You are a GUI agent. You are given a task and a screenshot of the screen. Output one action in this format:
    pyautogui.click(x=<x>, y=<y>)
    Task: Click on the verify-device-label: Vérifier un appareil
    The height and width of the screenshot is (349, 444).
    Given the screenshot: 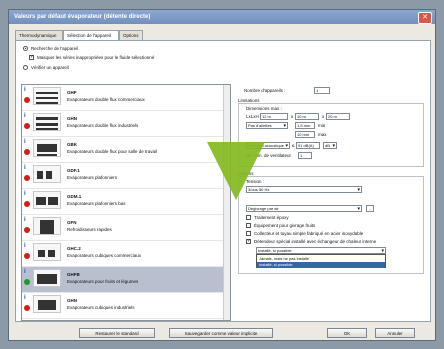 What is the action you would take?
    pyautogui.click(x=50, y=67)
    